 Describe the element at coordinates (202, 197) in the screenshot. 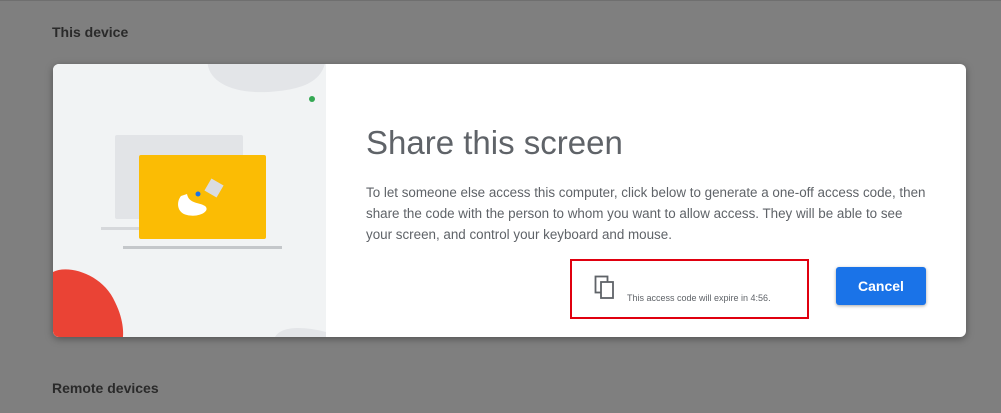

I see `front-laptop-screen` at that location.